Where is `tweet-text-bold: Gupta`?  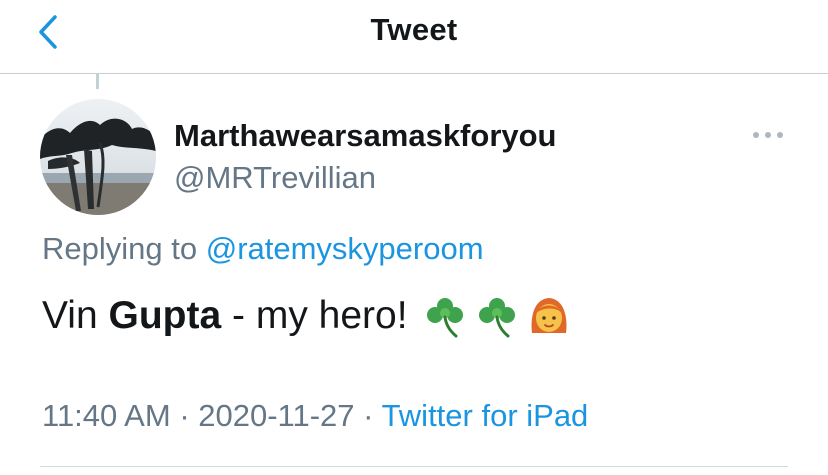 tweet-text-bold: Gupta is located at coordinates (165, 315).